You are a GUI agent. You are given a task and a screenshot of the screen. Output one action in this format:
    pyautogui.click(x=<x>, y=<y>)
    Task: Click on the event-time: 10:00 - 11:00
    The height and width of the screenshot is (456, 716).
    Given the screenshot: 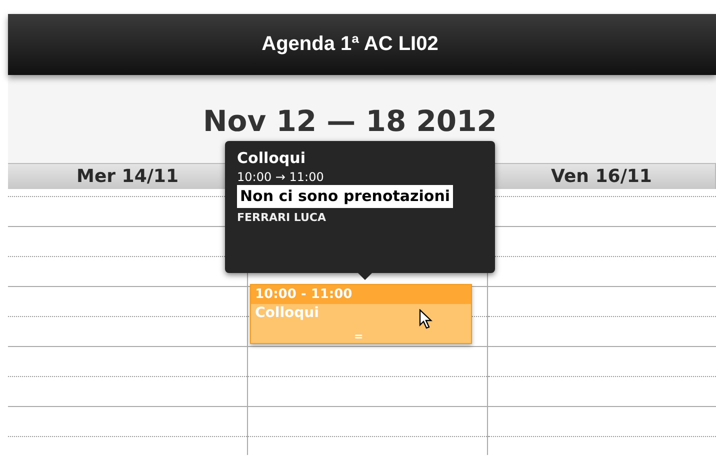 What is the action you would take?
    pyautogui.click(x=361, y=294)
    